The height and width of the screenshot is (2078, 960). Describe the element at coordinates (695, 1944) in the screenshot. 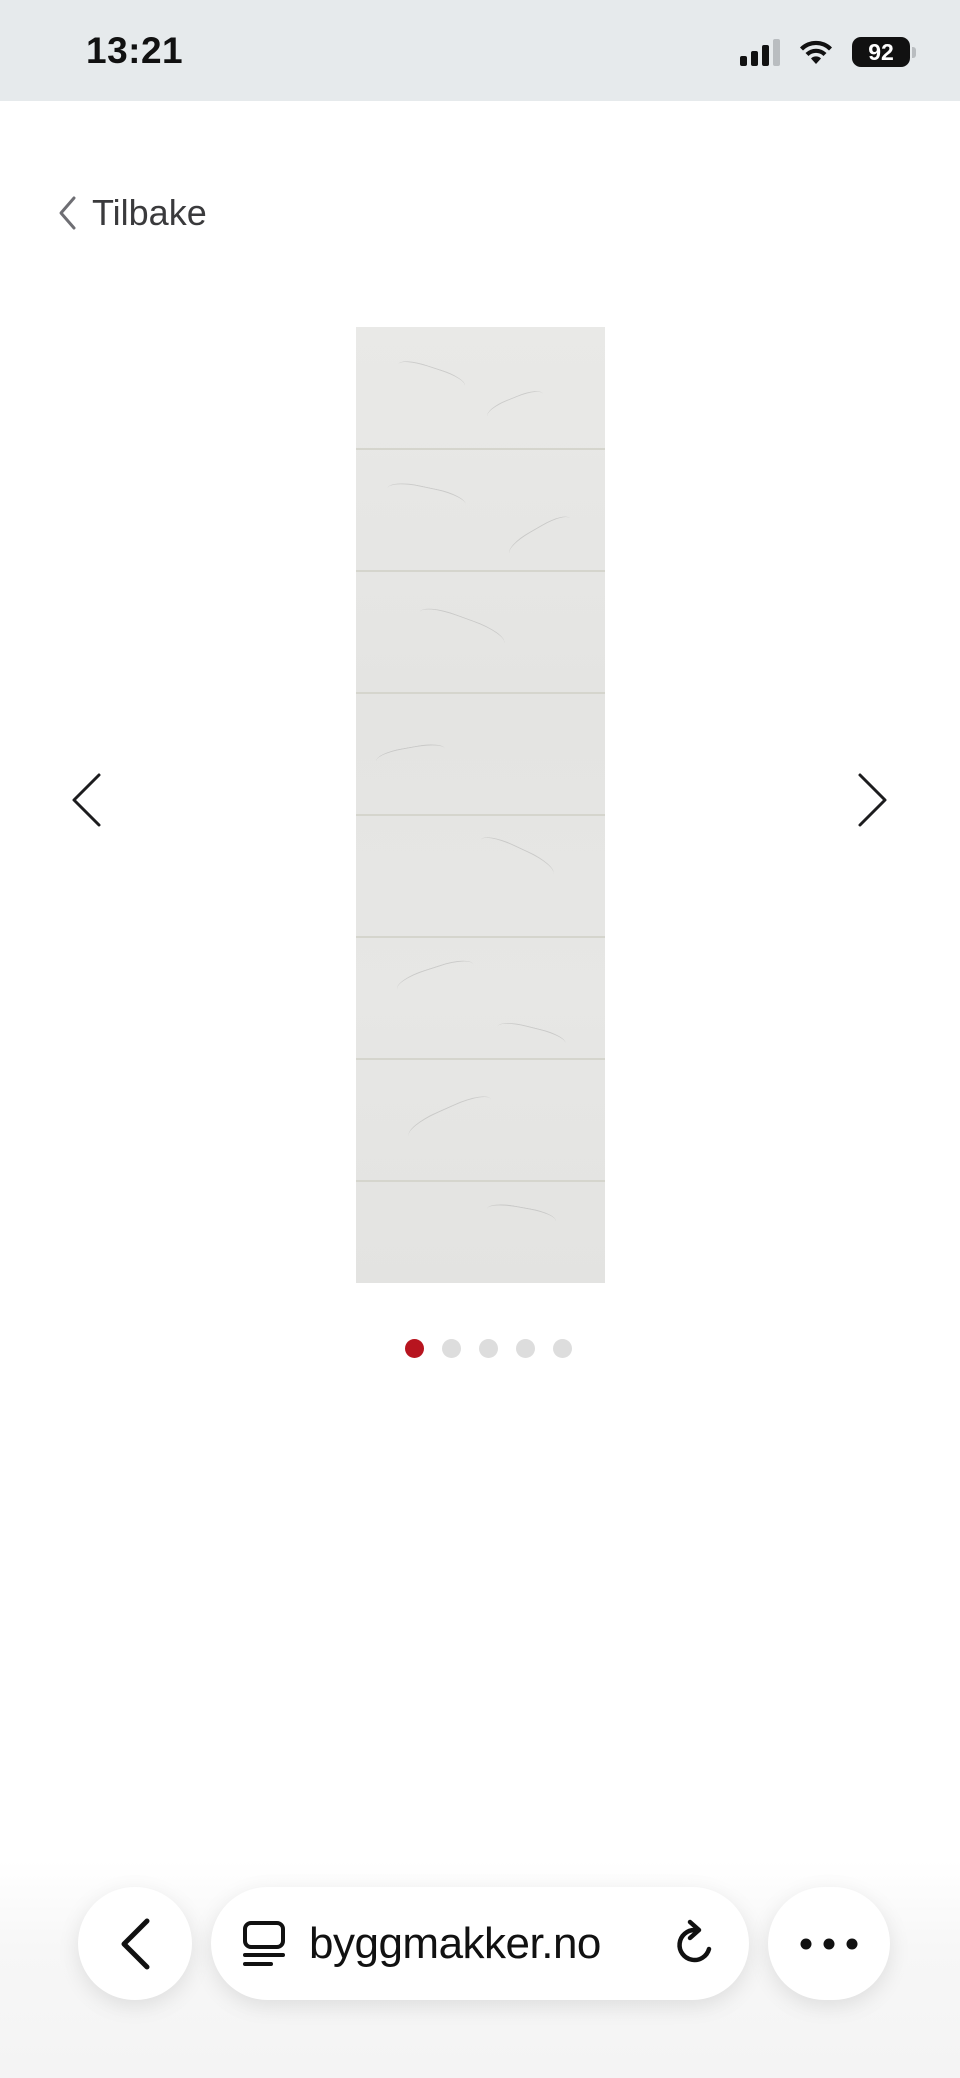

I see `reload-icon` at that location.